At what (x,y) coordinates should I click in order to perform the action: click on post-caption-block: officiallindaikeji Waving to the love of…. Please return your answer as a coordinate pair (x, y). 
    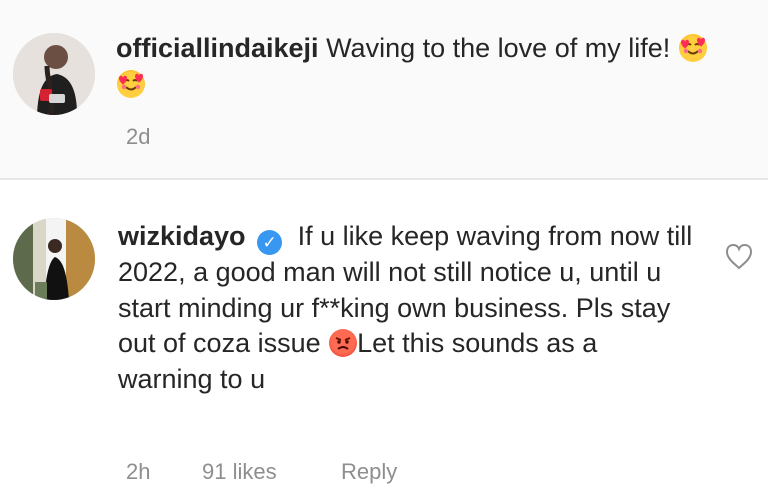
    Looking at the image, I should click on (423, 66).